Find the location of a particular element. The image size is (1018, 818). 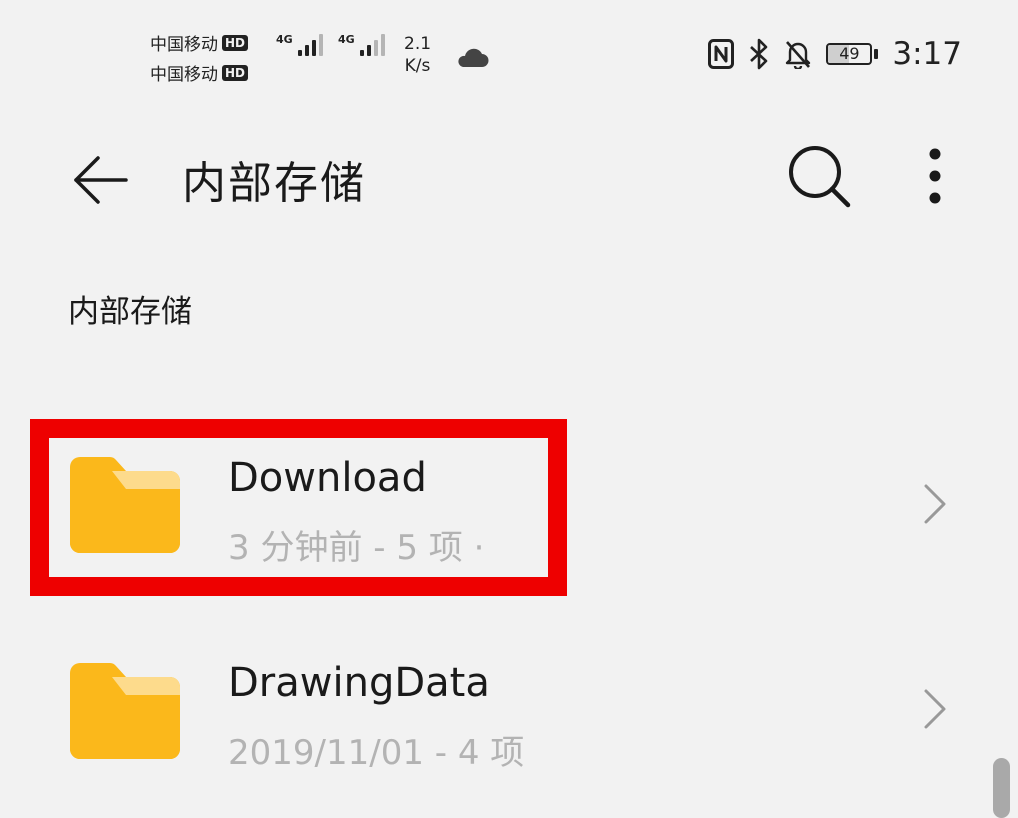

battery-icon: 49 is located at coordinates (852, 54).